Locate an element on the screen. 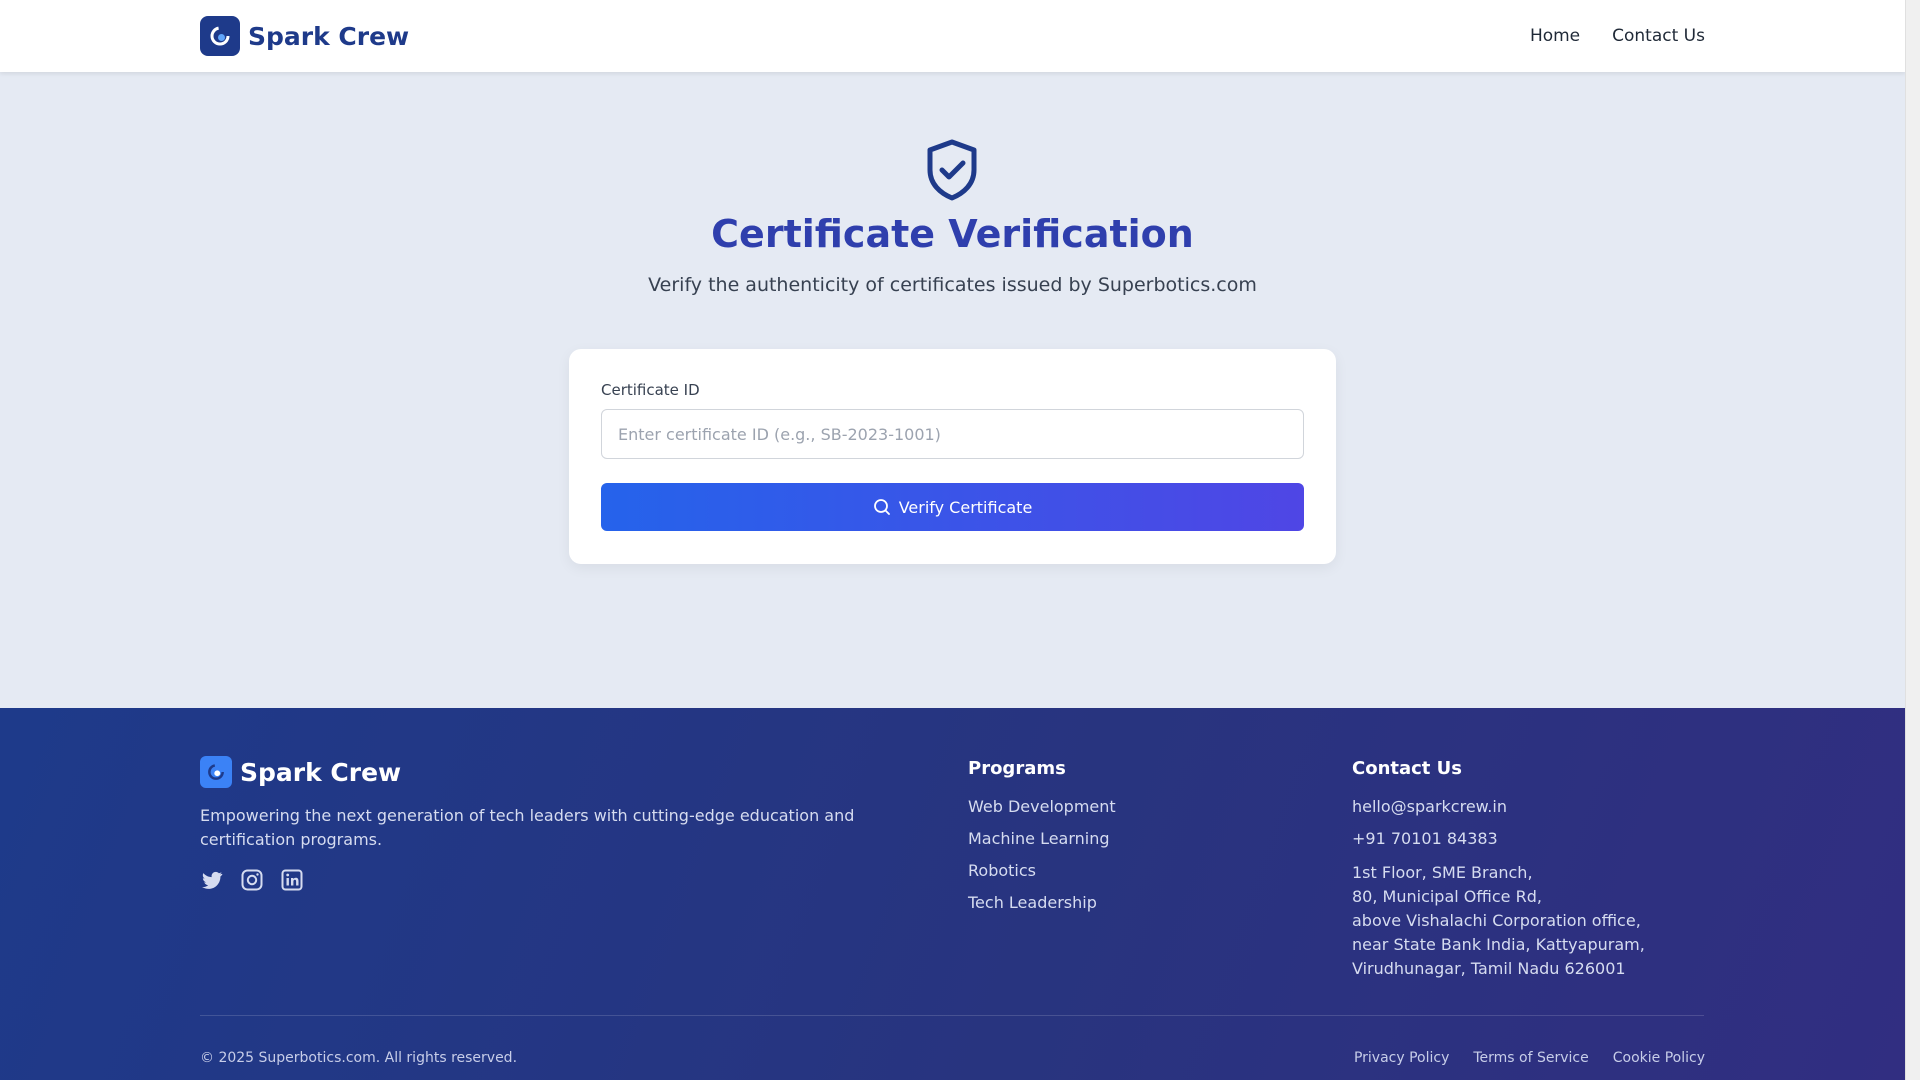 Image resolution: width=1920 pixels, height=1080 pixels. address-line: Virudhunagar, Tamil Nadu 626001 is located at coordinates (1489, 968).